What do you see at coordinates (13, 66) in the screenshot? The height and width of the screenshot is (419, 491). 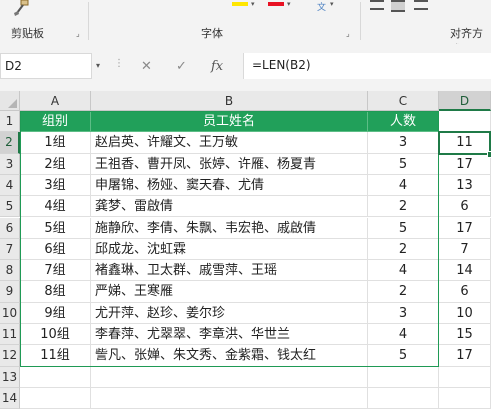 I see `name-box-value: D2` at bounding box center [13, 66].